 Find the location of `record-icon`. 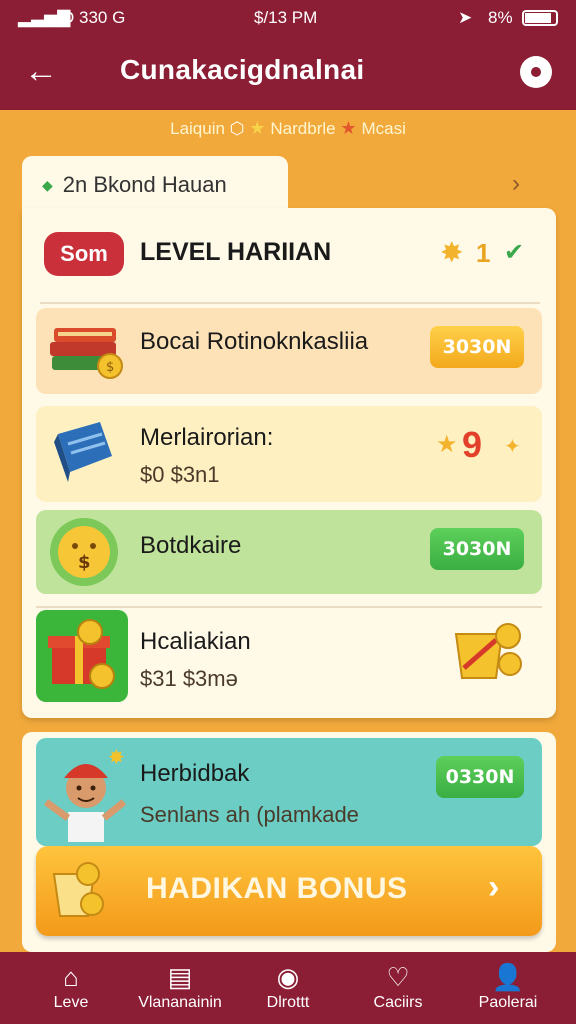

record-icon is located at coordinates (536, 72).